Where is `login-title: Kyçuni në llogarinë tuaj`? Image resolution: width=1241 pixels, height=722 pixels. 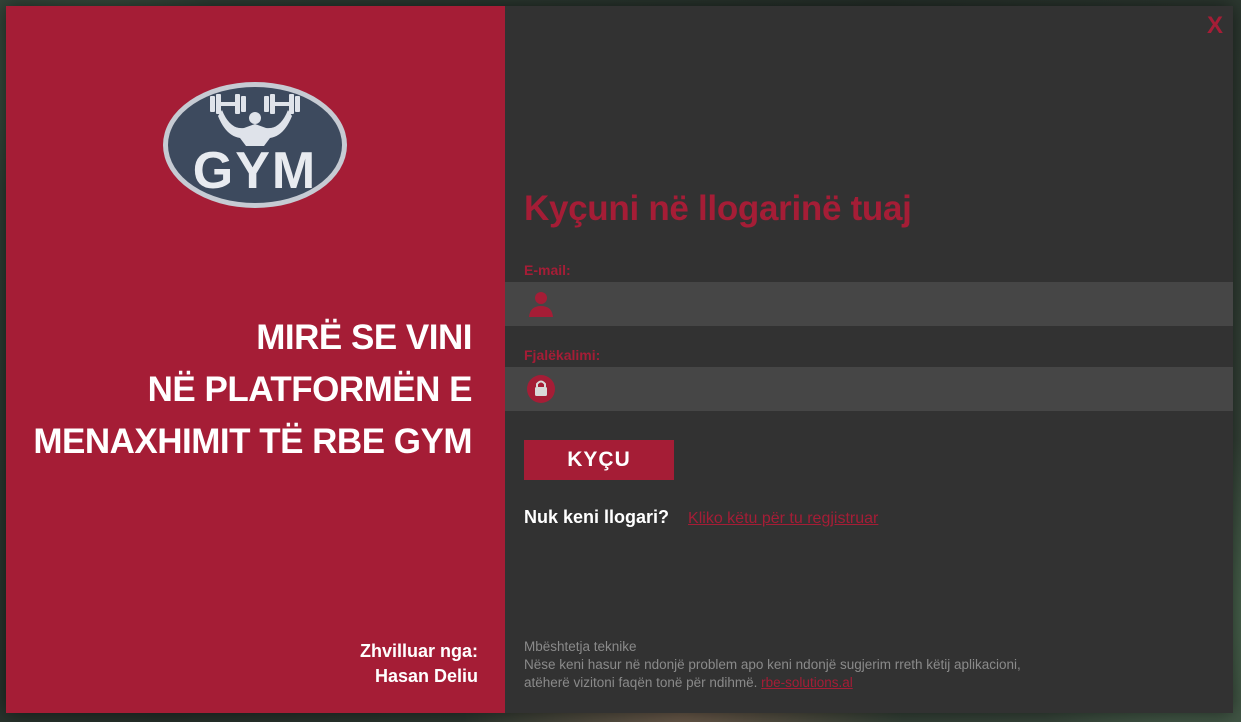 login-title: Kyçuni në llogarinë tuaj is located at coordinates (718, 208).